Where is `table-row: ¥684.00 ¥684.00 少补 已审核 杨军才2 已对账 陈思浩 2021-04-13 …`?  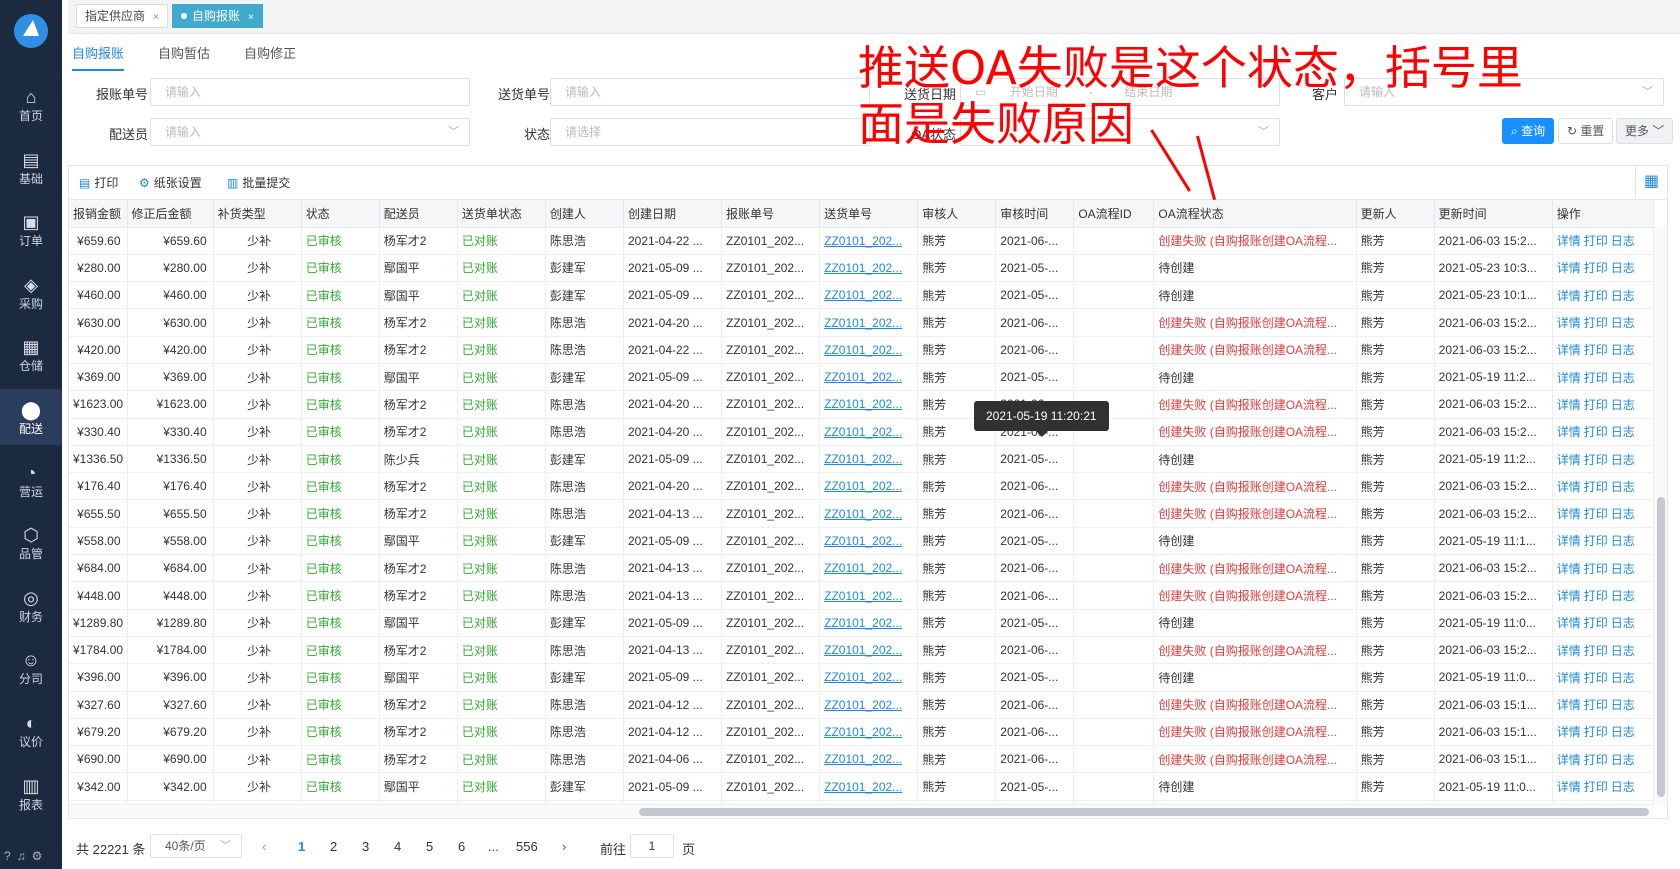
table-row: ¥684.00 ¥684.00 少补 已审核 杨军才2 已对账 陈思浩 2021-04-13 … is located at coordinates (862, 568).